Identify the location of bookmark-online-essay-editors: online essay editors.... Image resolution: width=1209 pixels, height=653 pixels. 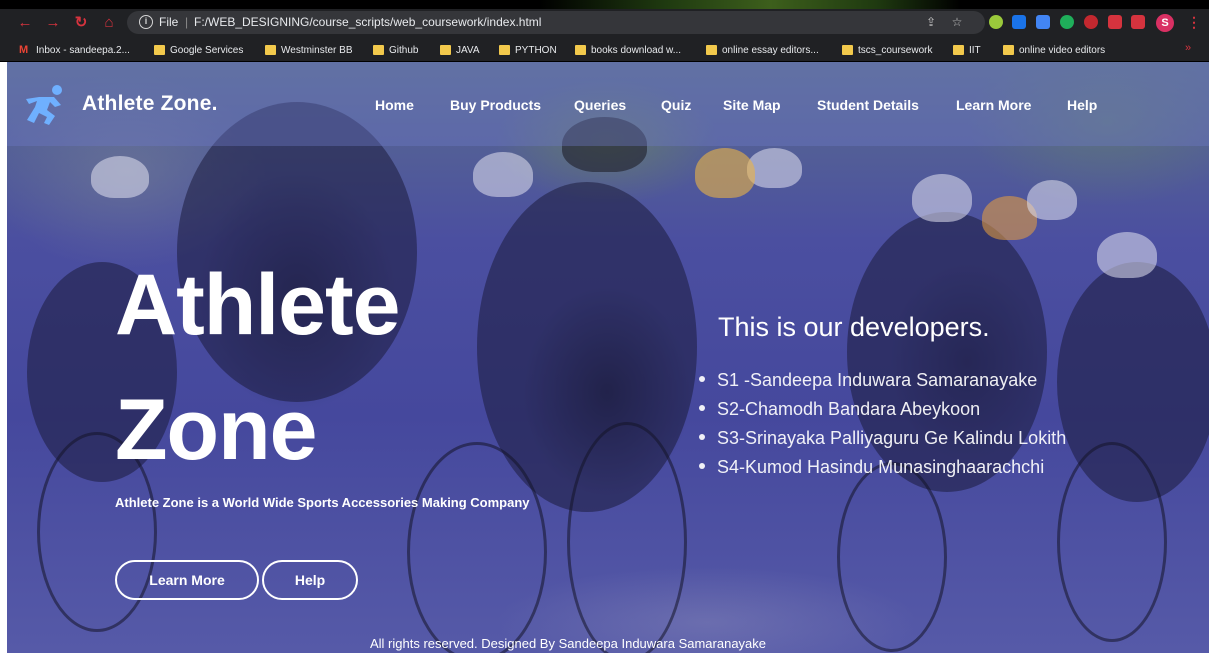
(762, 50).